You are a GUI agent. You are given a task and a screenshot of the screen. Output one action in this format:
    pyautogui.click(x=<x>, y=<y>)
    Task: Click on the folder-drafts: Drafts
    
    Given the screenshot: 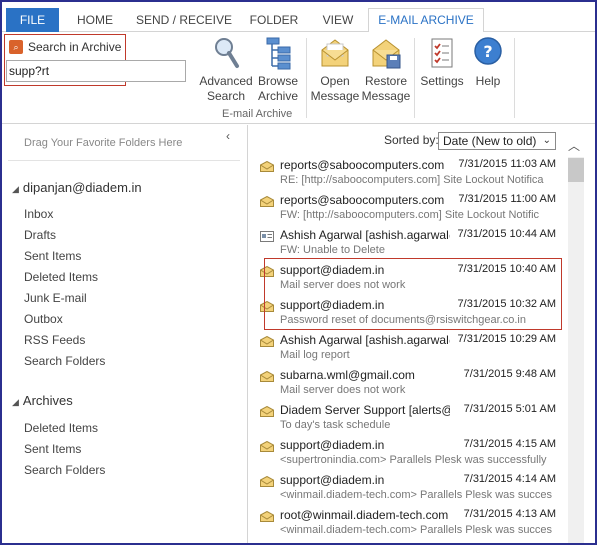 What is the action you would take?
    pyautogui.click(x=40, y=235)
    